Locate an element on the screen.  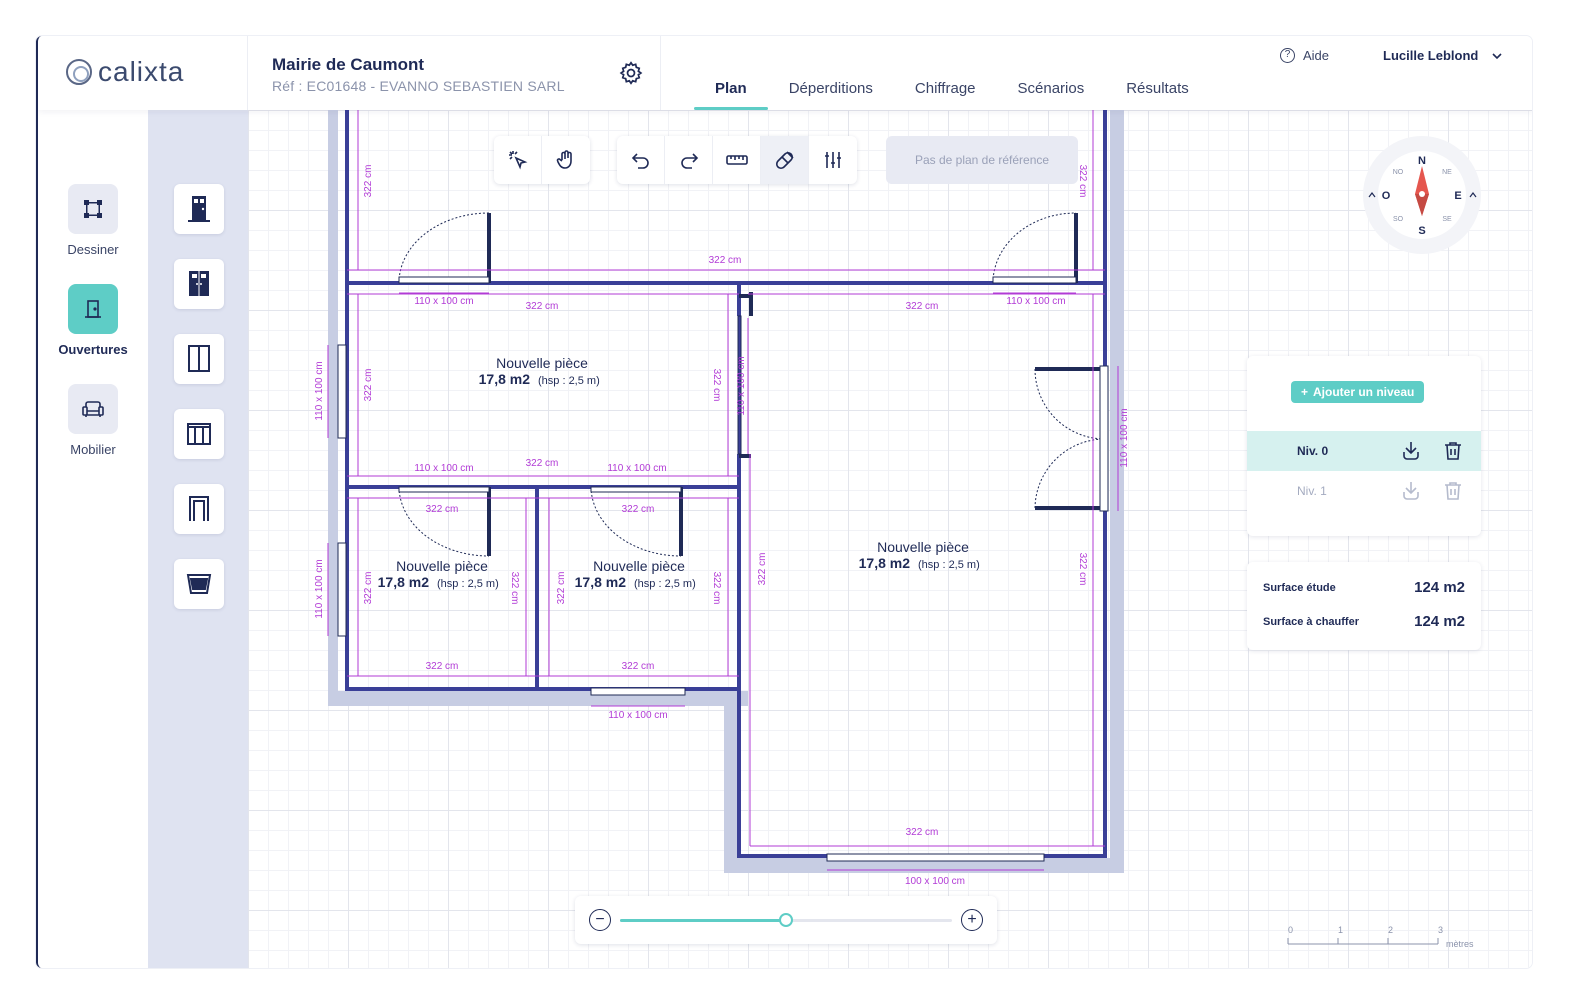
help-icon: ? is located at coordinates (1287, 55).